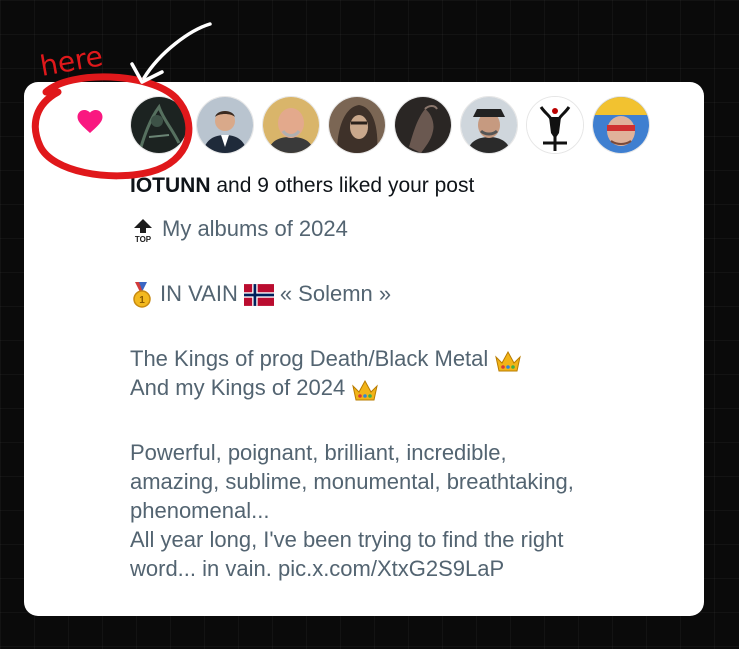 Image resolution: width=739 pixels, height=649 pixels. I want to click on avatar-dark-art, so click(159, 125).